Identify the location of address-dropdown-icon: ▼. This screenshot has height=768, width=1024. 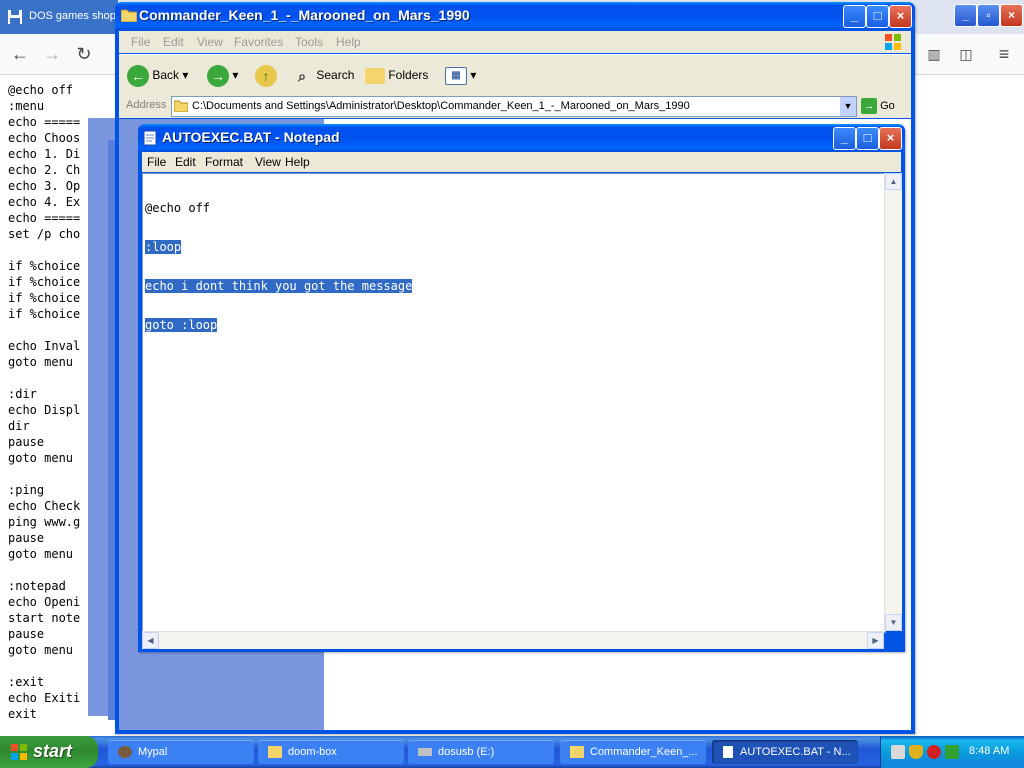
(848, 106).